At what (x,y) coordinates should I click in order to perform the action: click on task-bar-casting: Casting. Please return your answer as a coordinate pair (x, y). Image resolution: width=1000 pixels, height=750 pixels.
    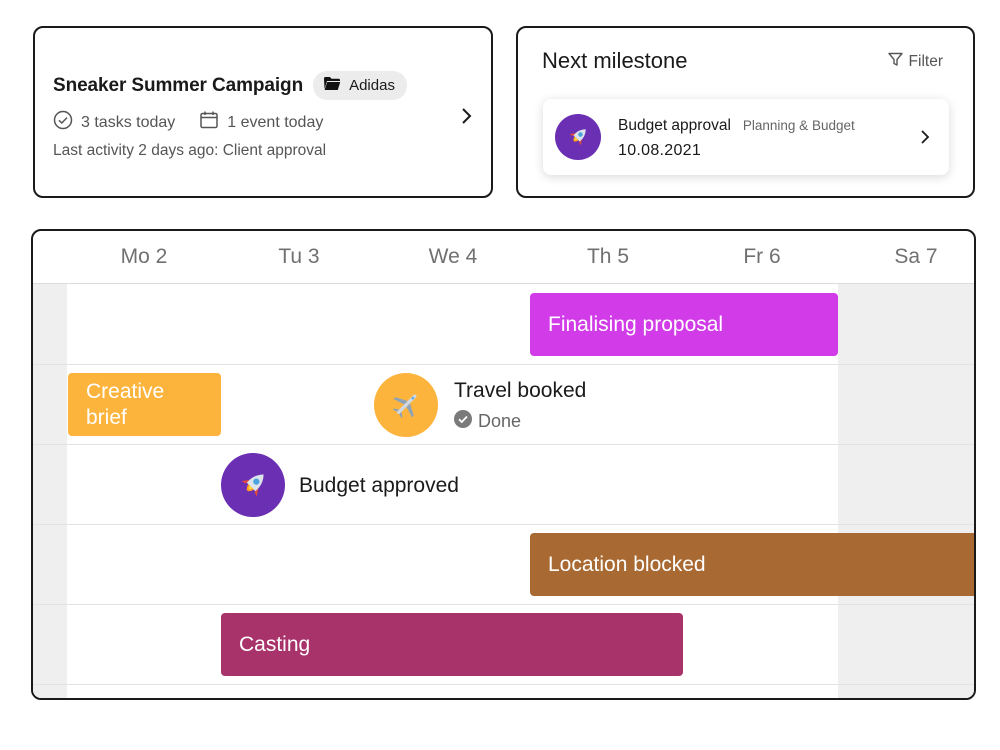
    Looking at the image, I should click on (452, 644).